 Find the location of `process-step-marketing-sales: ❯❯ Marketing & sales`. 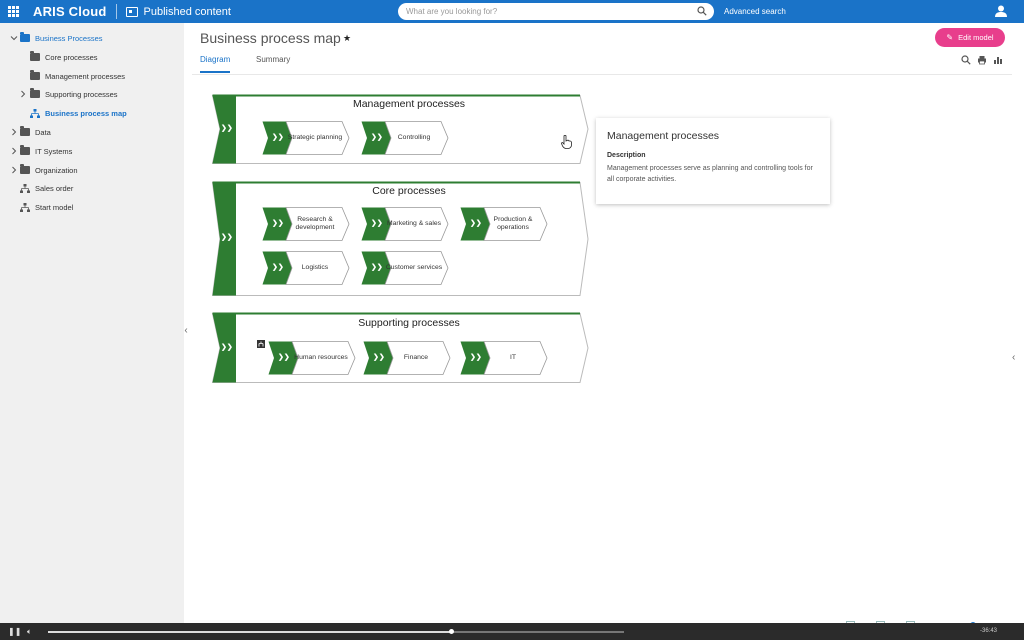

process-step-marketing-sales: ❯❯ Marketing & sales is located at coordinates (405, 224).